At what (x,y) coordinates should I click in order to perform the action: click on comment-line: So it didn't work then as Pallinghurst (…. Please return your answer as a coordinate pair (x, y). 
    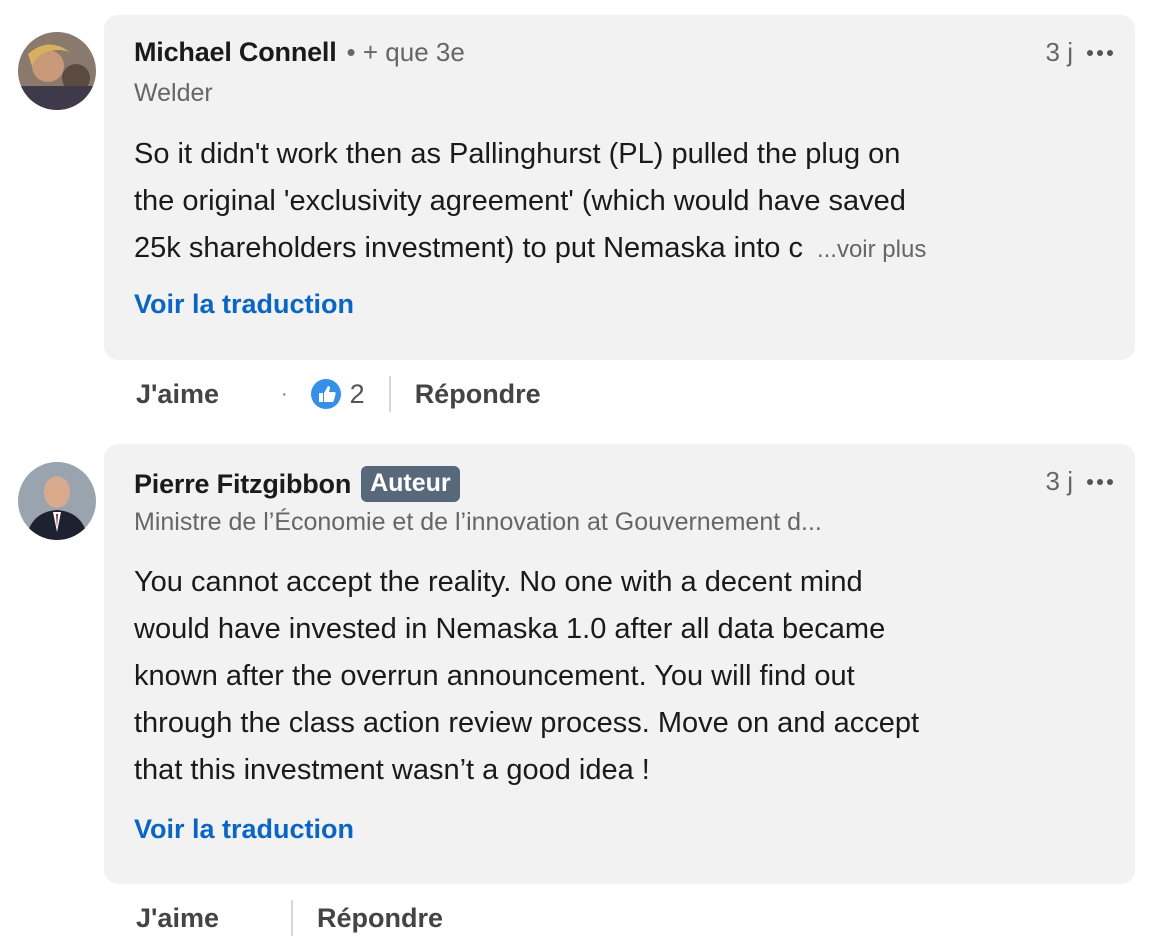
    Looking at the image, I should click on (517, 154).